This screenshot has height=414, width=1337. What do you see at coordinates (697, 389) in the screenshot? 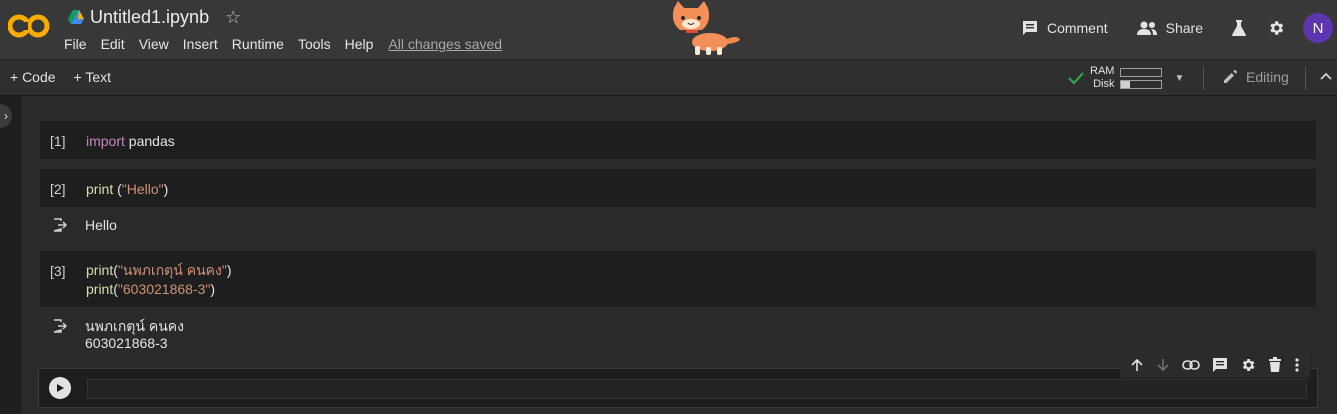
I see `code-editor-input` at bounding box center [697, 389].